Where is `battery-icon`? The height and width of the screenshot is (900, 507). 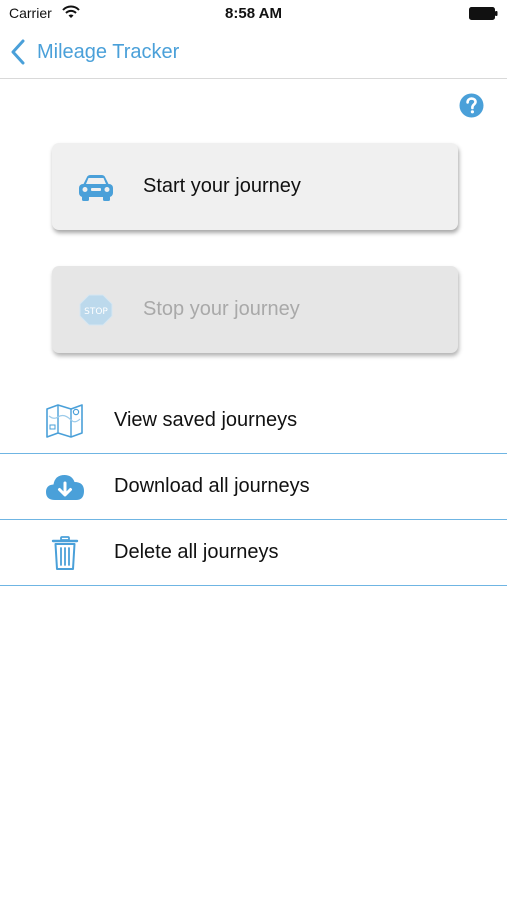
battery-icon is located at coordinates (483, 13).